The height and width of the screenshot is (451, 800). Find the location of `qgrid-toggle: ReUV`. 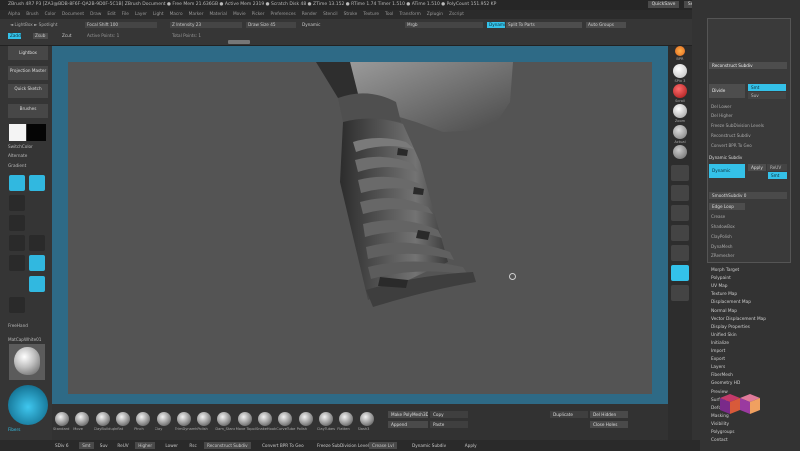

qgrid-toggle: ReUV is located at coordinates (777, 167).